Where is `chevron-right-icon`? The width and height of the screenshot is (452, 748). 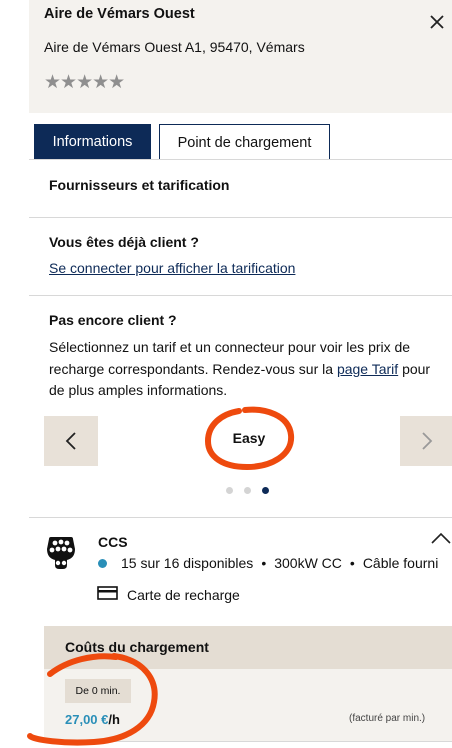 chevron-right-icon is located at coordinates (427, 441).